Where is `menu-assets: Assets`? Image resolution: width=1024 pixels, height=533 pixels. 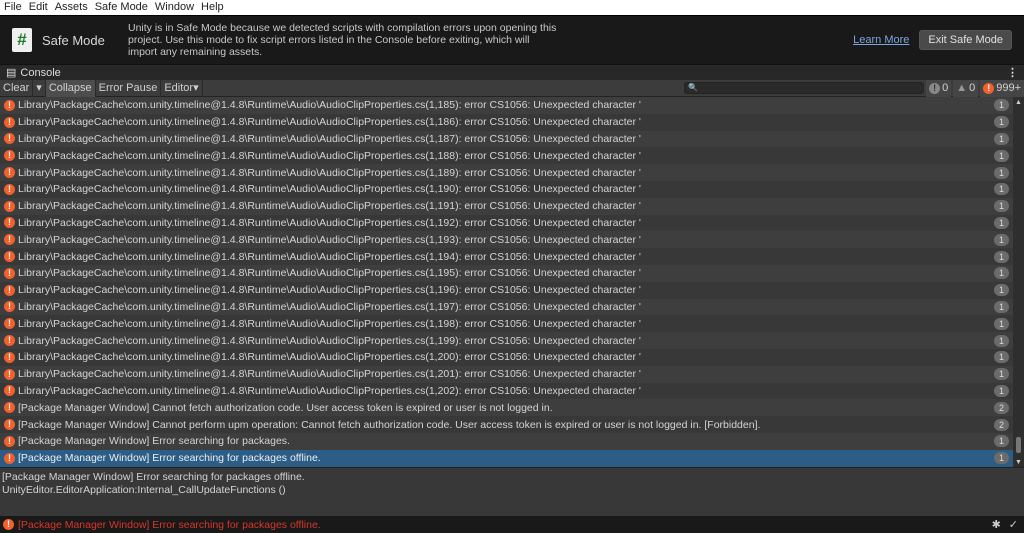
menu-assets: Assets is located at coordinates (71, 7).